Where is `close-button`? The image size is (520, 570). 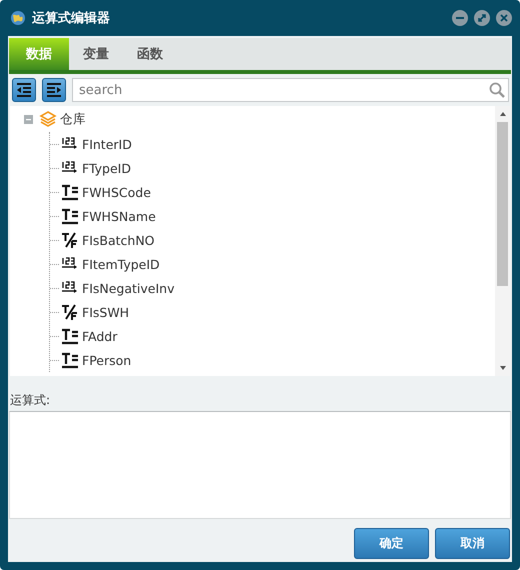
close-button is located at coordinates (504, 18).